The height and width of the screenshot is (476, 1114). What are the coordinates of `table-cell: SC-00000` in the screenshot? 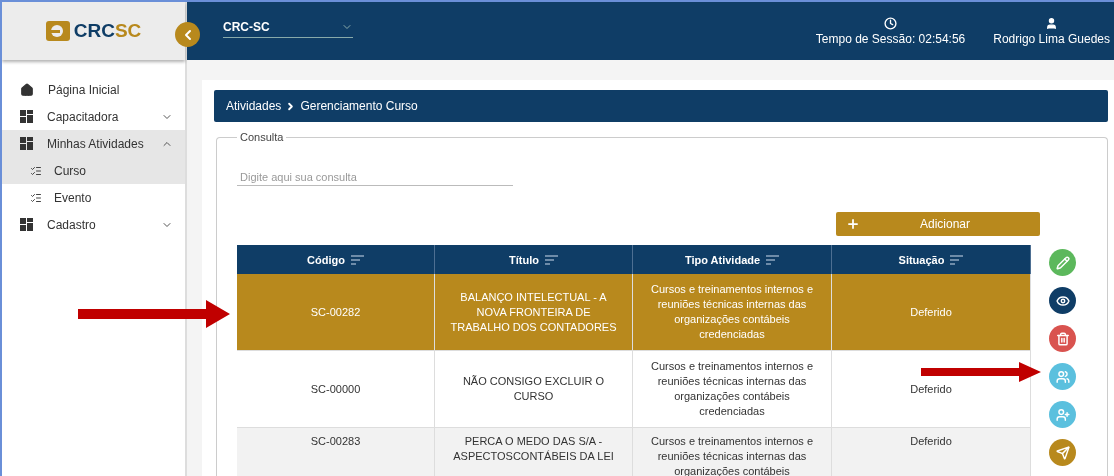 It's located at (336, 389).